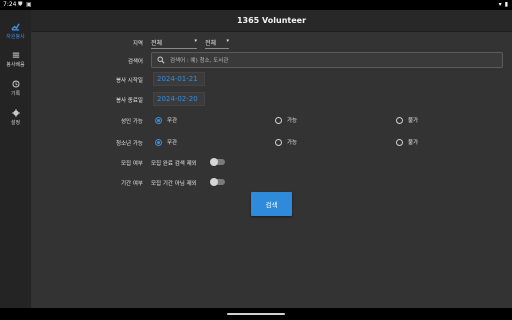 Image resolution: width=512 pixels, height=320 pixels. I want to click on period-status-label: 기간 여부, so click(132, 184).